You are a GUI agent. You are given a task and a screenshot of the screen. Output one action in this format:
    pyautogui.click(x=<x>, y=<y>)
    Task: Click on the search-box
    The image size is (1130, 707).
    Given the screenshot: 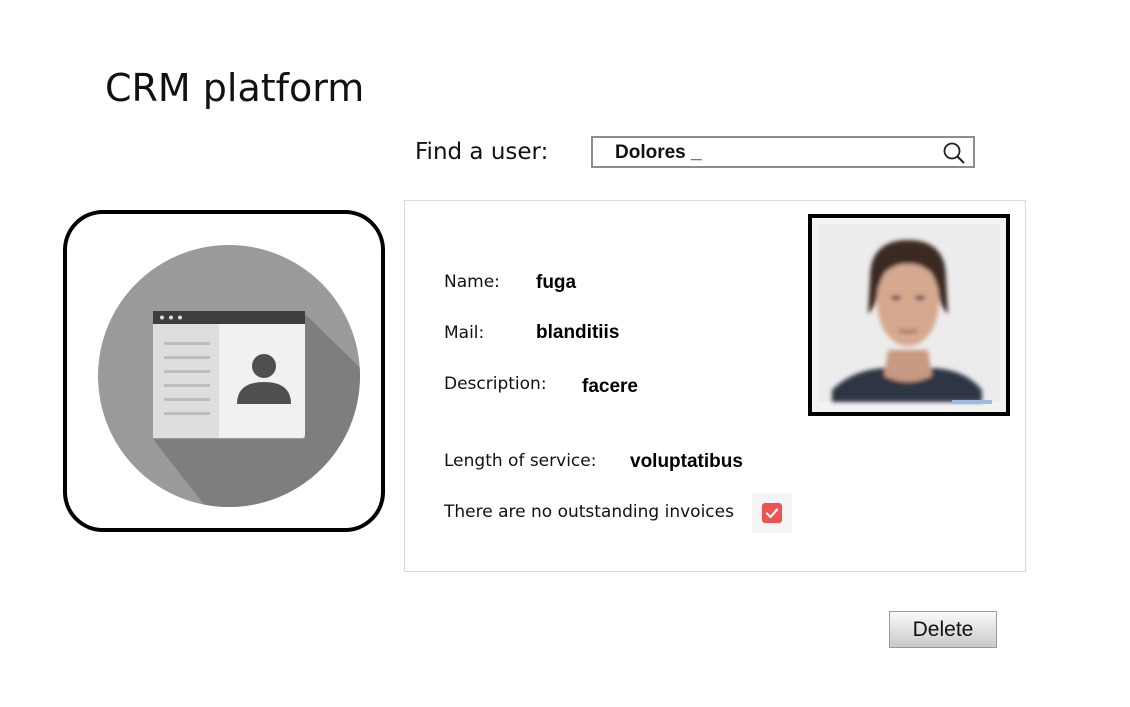 What is the action you would take?
    pyautogui.click(x=783, y=152)
    